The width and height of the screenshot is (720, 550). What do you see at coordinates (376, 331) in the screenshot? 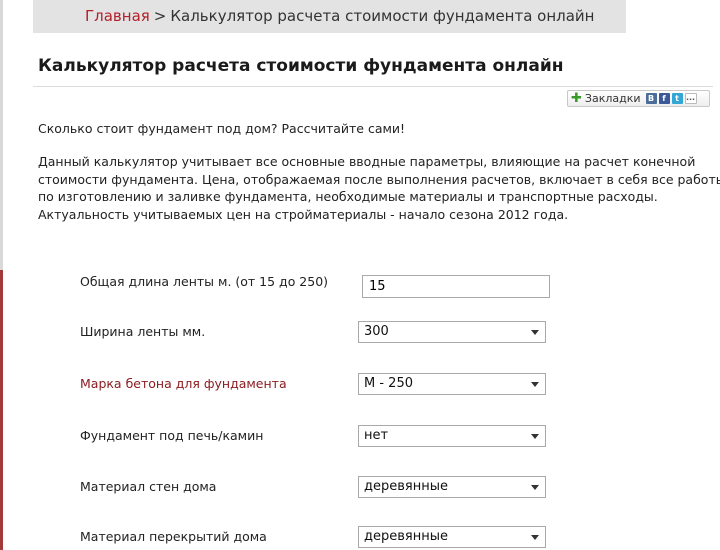
I see `width-select-value: 300` at bounding box center [376, 331].